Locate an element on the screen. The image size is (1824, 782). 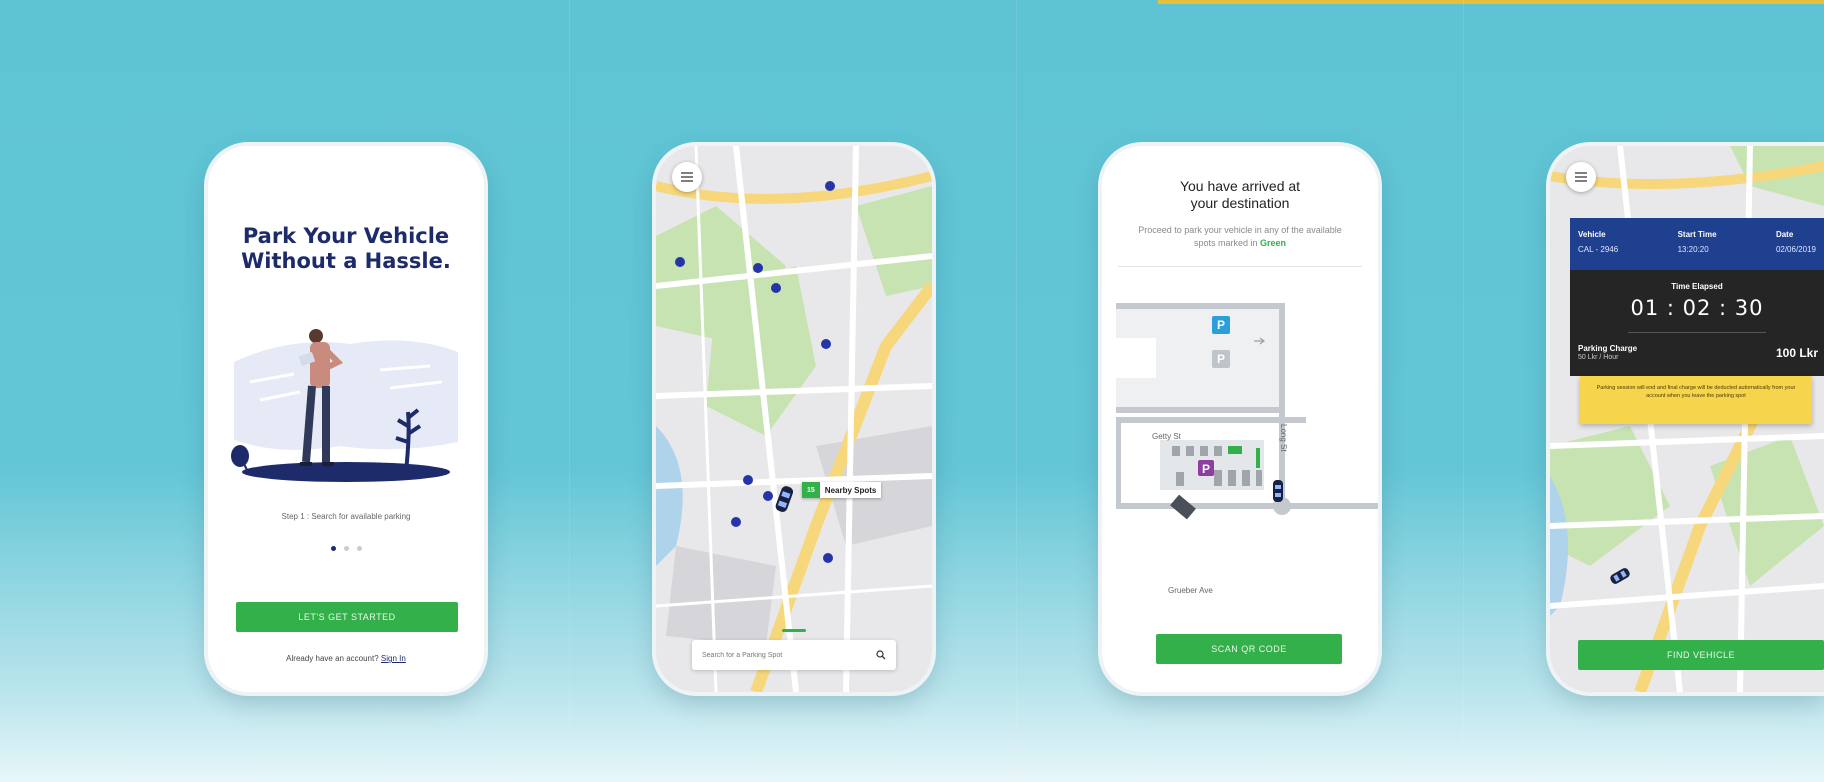
phone-map-search: 15 Nearby Spots is located at coordinates (794, 419).